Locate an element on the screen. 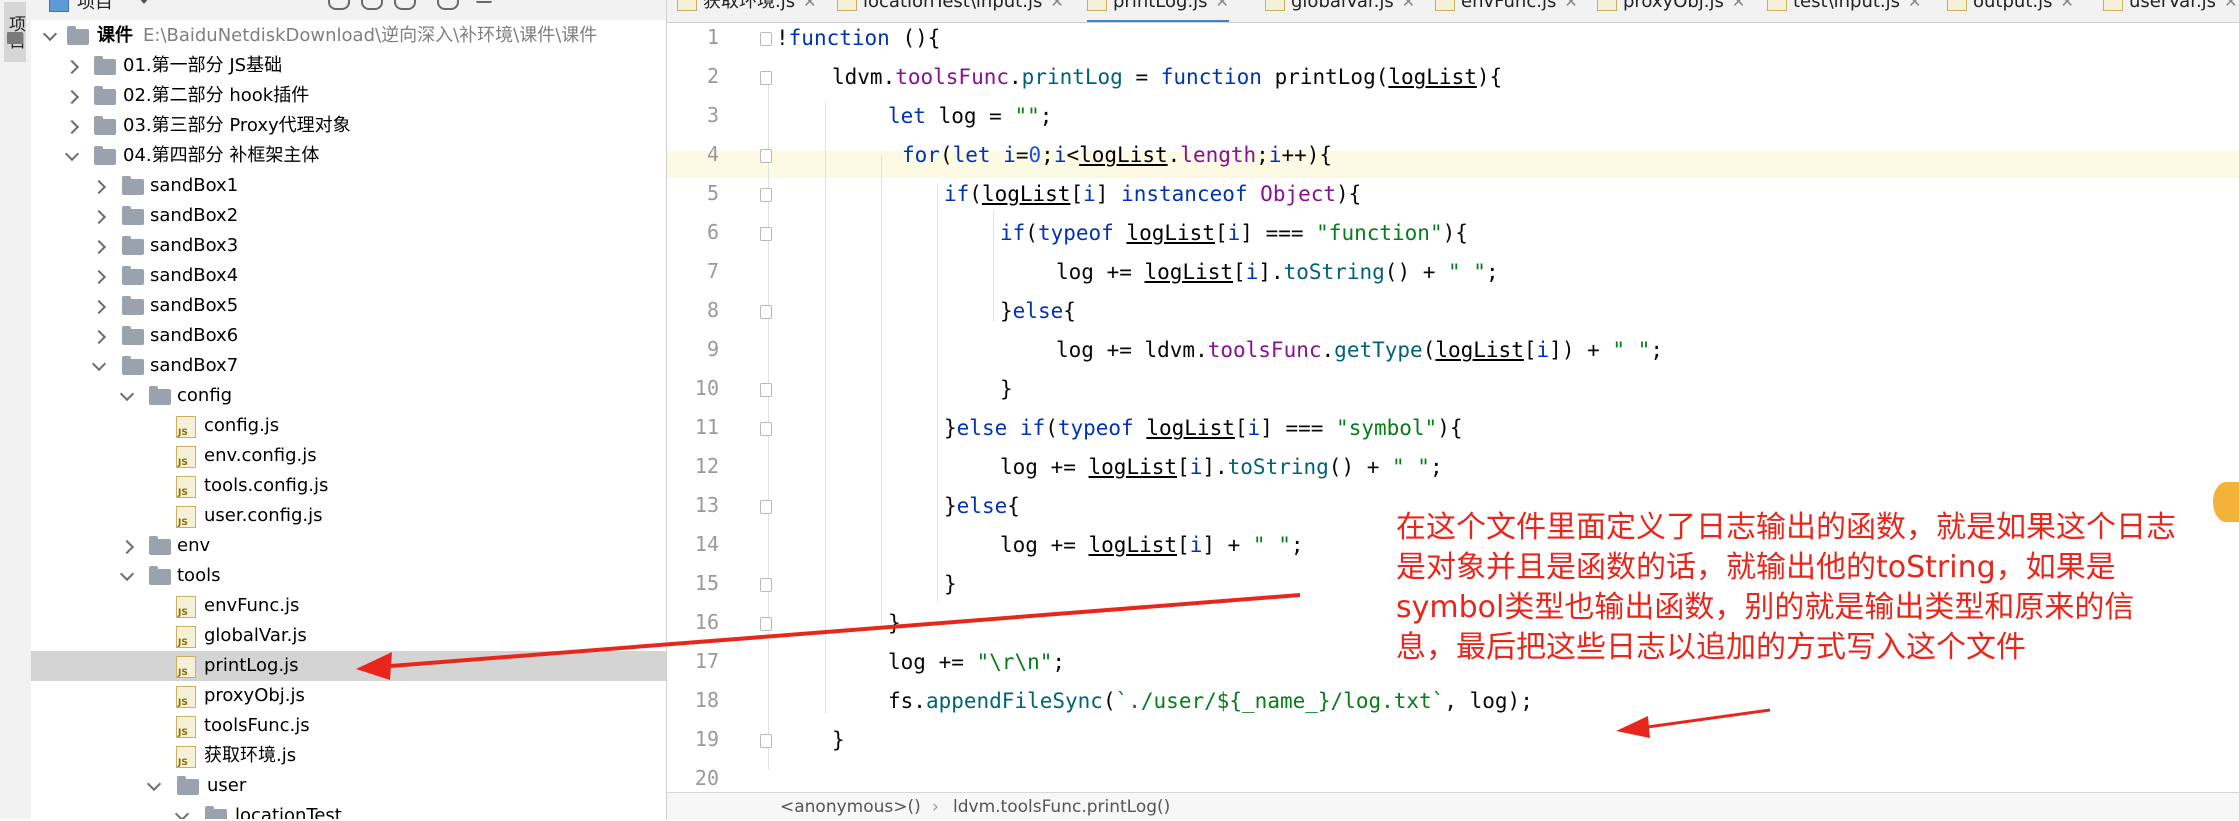  tree-item: config.js is located at coordinates (348, 426).